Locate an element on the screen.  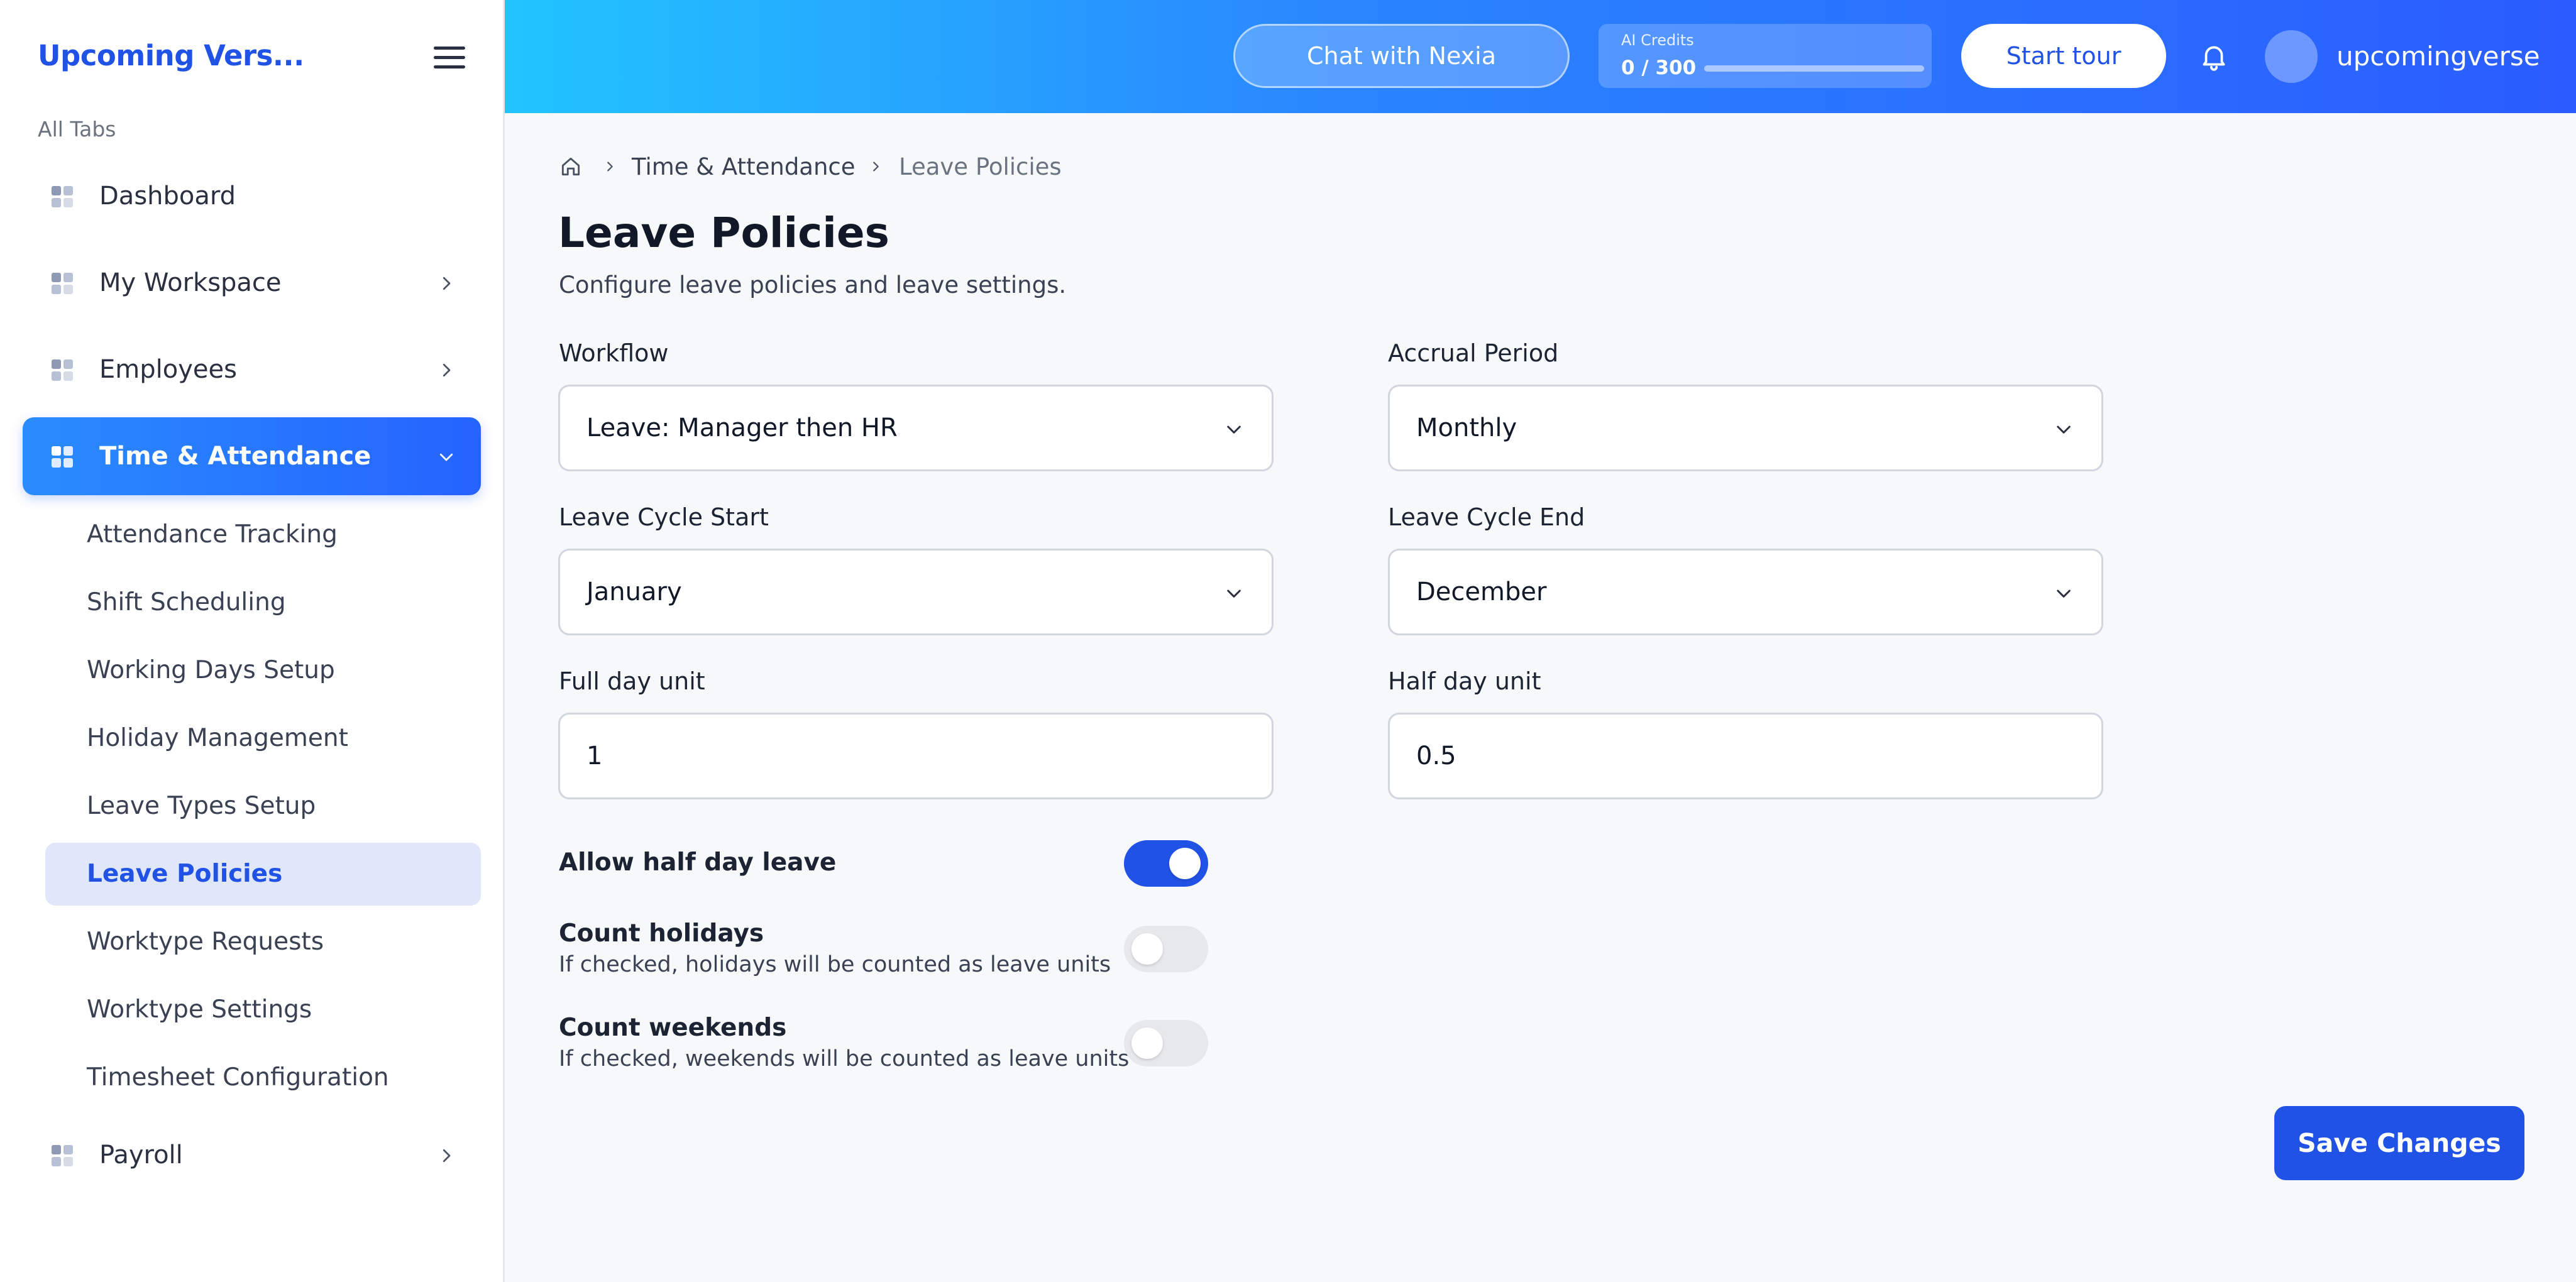
accrual-period-value: Monthly is located at coordinates (1466, 428).